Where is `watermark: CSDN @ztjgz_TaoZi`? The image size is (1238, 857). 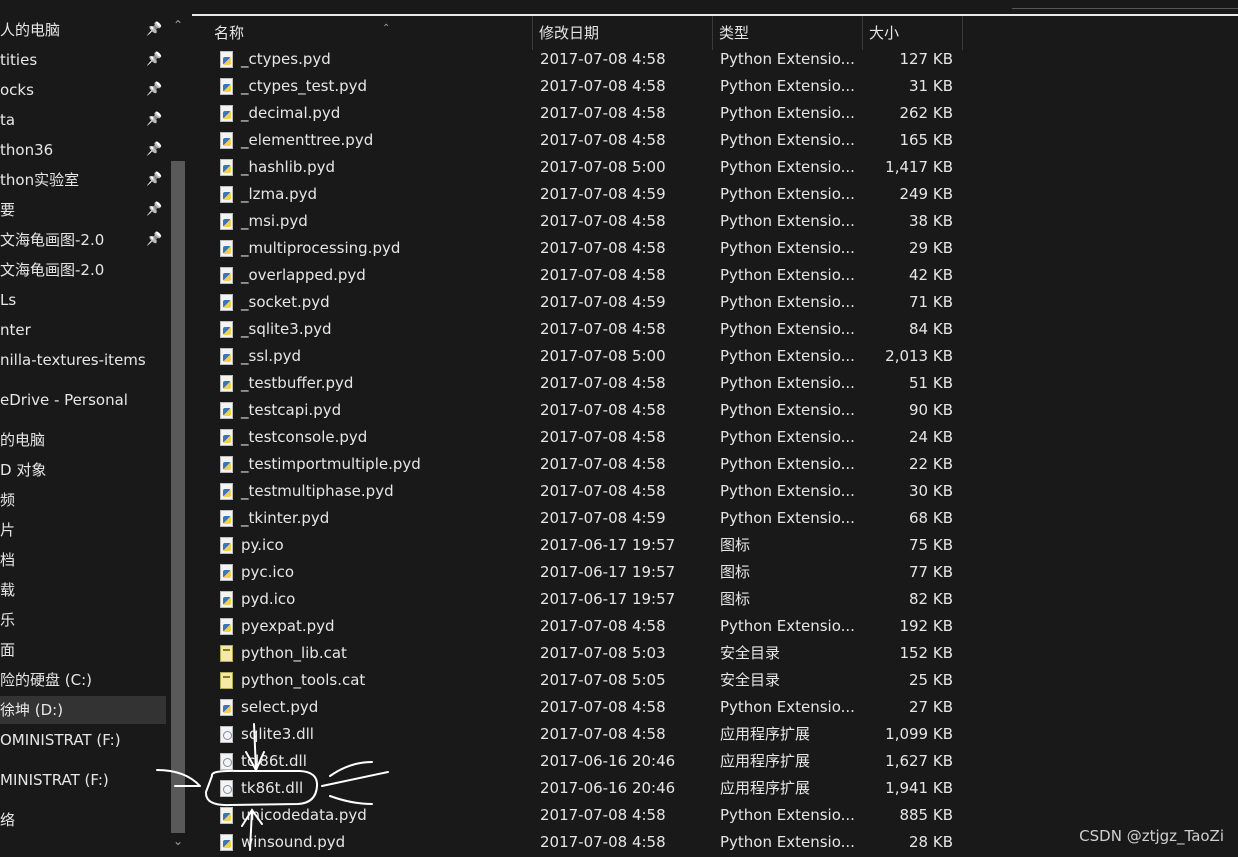 watermark: CSDN @ztjgz_TaoZi is located at coordinates (1151, 836).